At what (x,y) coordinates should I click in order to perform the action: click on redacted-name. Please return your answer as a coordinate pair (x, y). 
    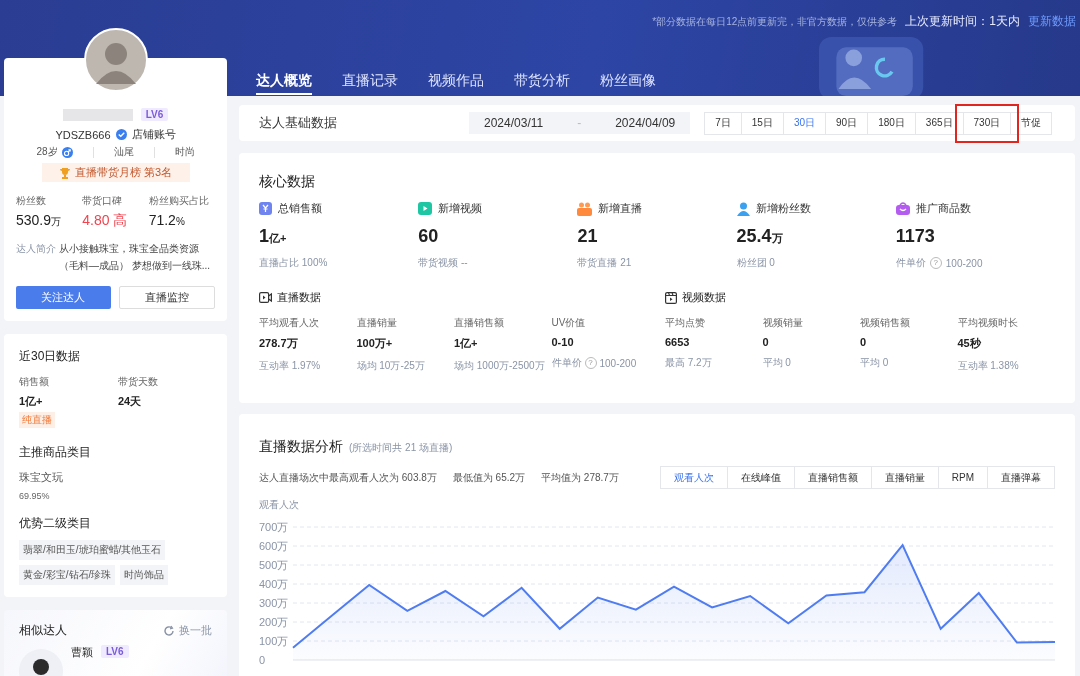
    Looking at the image, I should click on (97, 114).